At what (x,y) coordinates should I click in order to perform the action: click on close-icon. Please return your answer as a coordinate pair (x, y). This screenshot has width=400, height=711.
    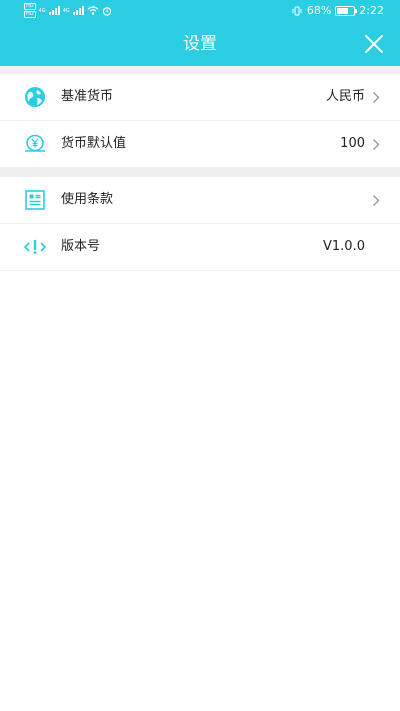
    Looking at the image, I should click on (374, 44).